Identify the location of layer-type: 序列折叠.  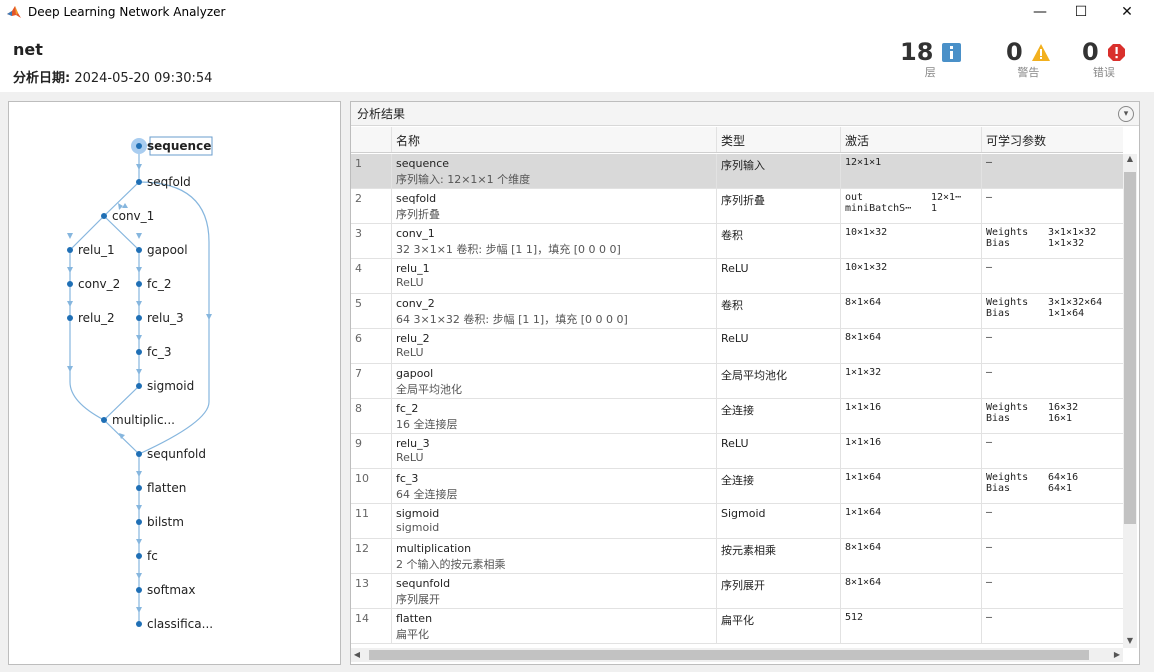
(779, 206).